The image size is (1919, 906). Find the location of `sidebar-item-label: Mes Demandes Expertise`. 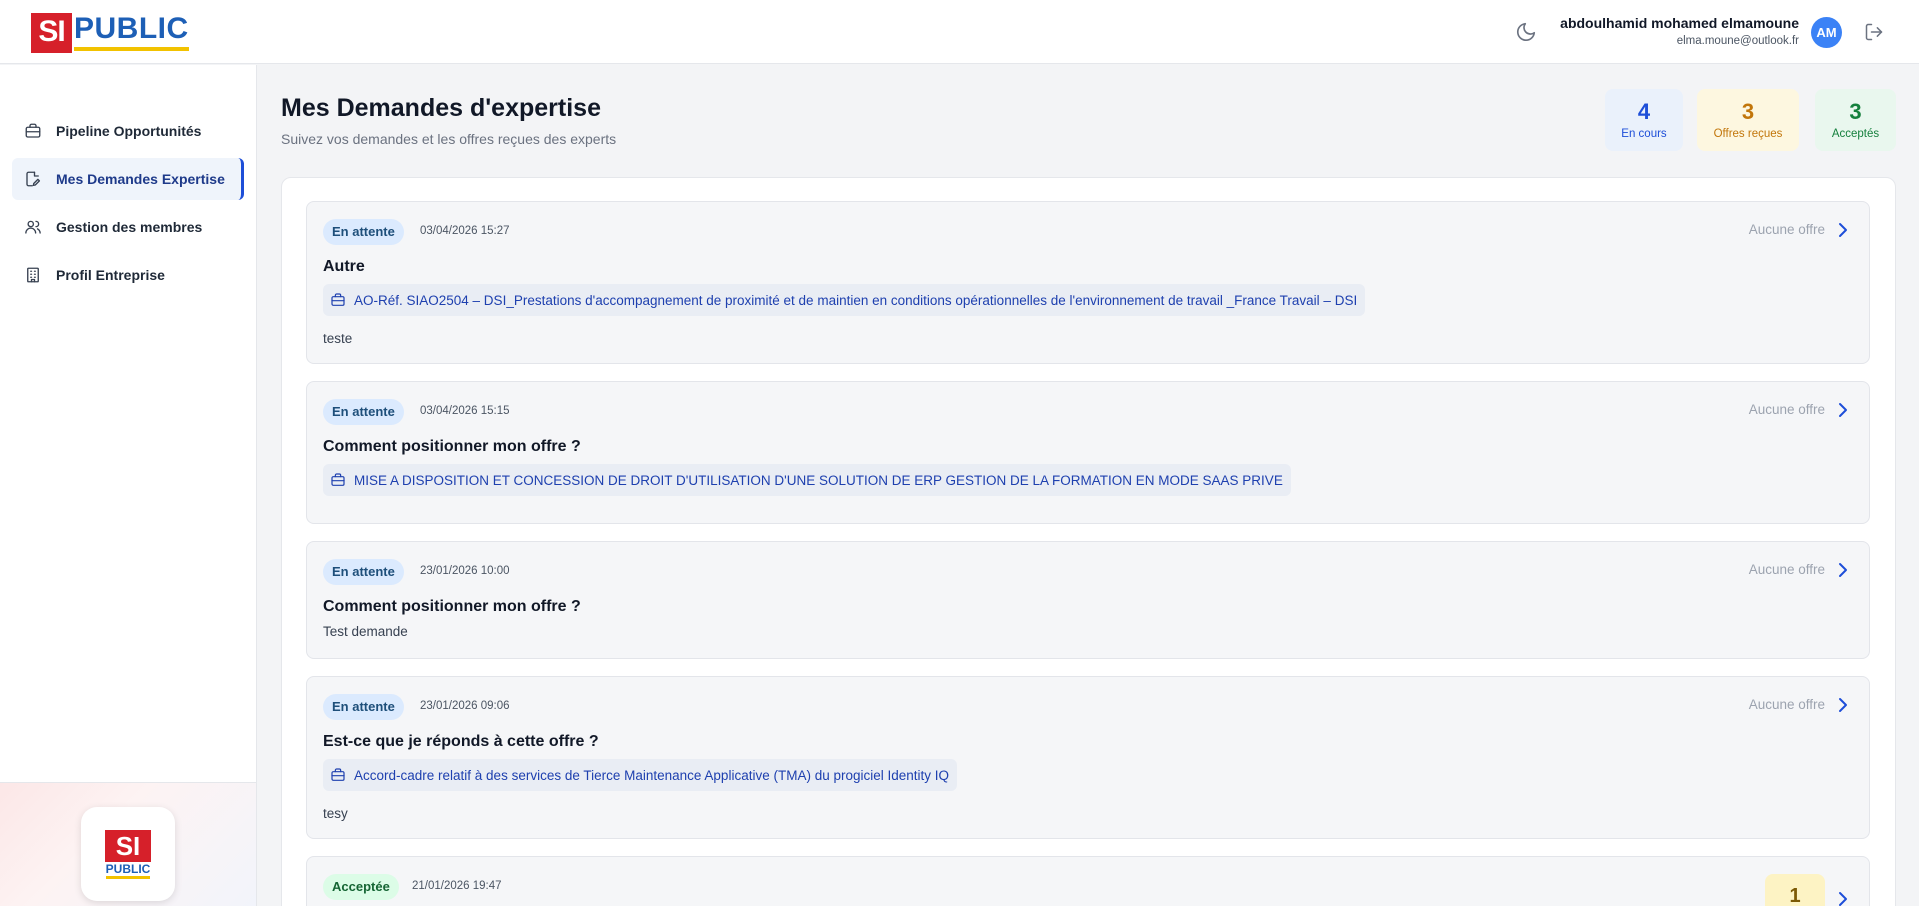

sidebar-item-label: Mes Demandes Expertise is located at coordinates (140, 179).